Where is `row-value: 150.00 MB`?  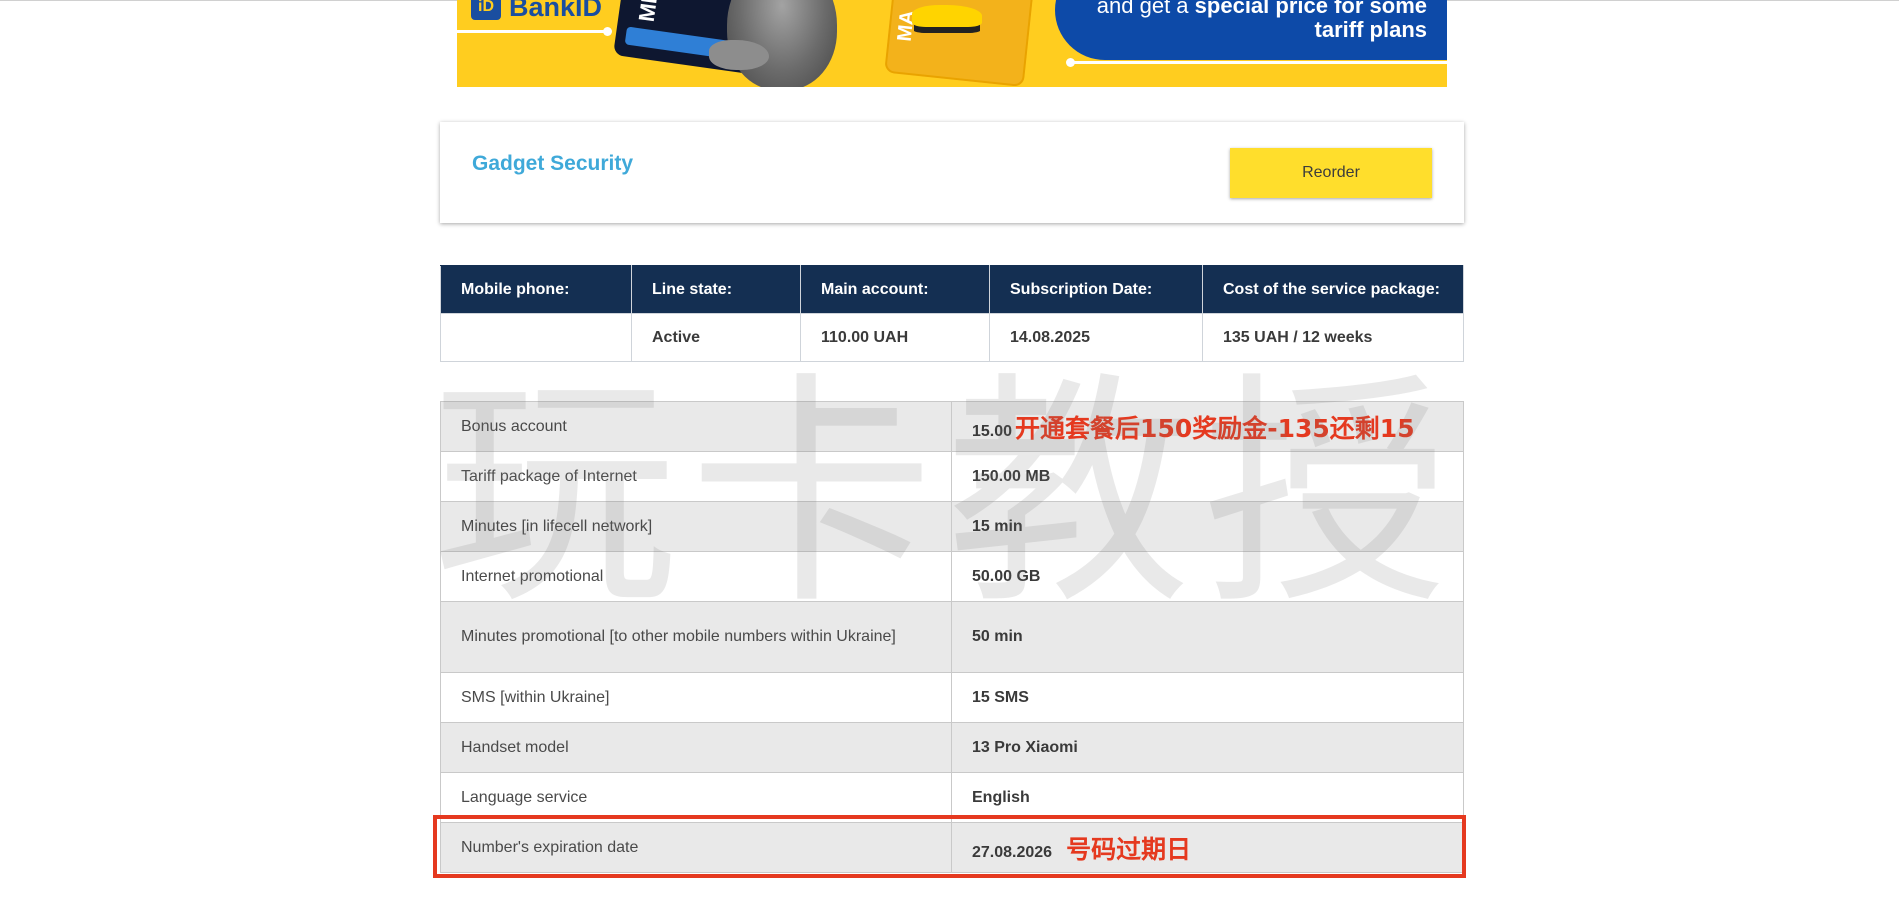 row-value: 150.00 MB is located at coordinates (1207, 476).